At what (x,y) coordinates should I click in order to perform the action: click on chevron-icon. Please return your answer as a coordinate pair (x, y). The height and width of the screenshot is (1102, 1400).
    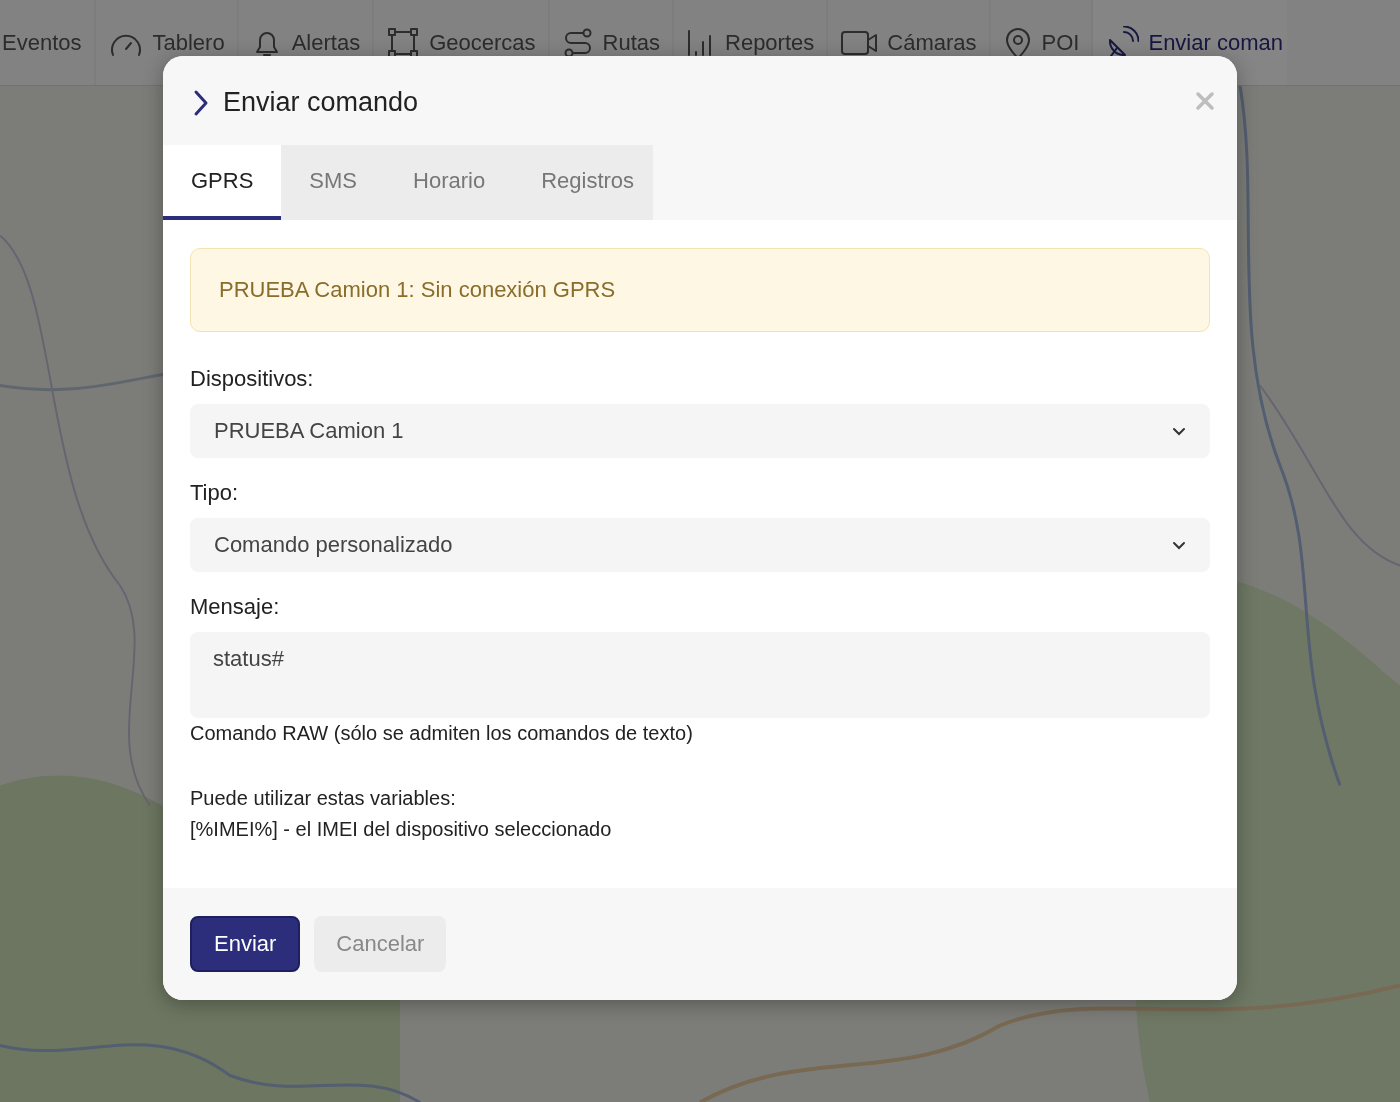
    Looking at the image, I should click on (201, 102).